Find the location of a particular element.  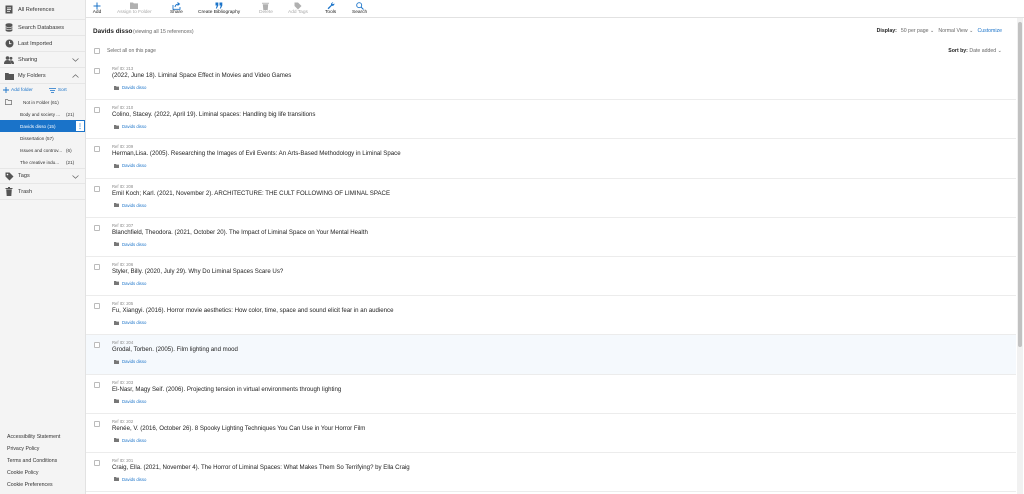

terms-link: Terms and Conditions is located at coordinates (33, 461).